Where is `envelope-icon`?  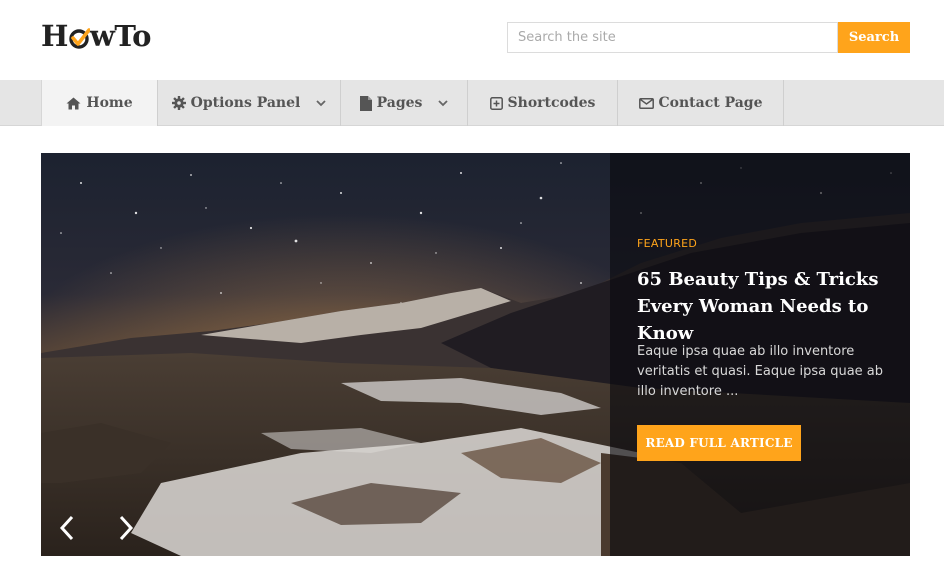
envelope-icon is located at coordinates (646, 103).